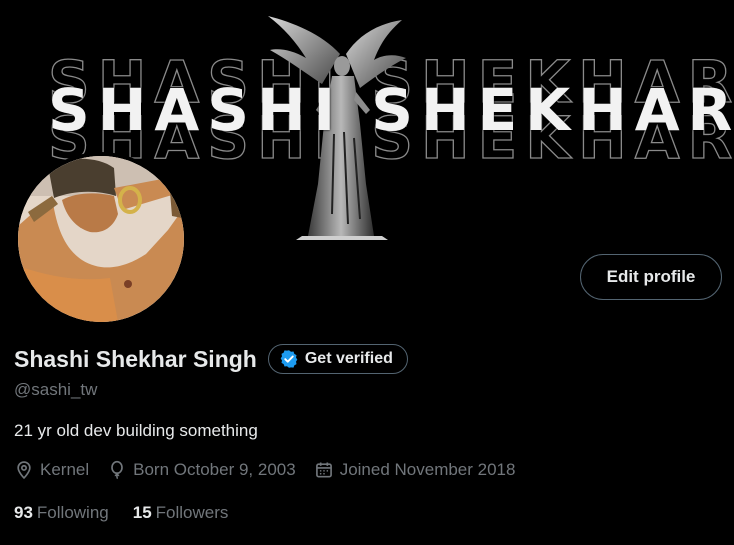 Image resolution: width=734 pixels, height=545 pixels. I want to click on followers-count: 15, so click(142, 512).